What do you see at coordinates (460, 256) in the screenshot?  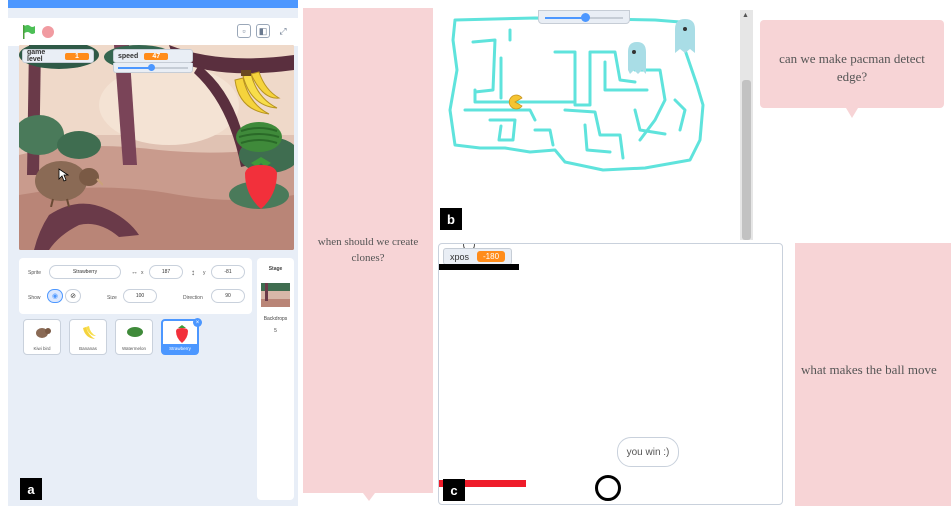 I see `monitor-label: xpos` at bounding box center [460, 256].